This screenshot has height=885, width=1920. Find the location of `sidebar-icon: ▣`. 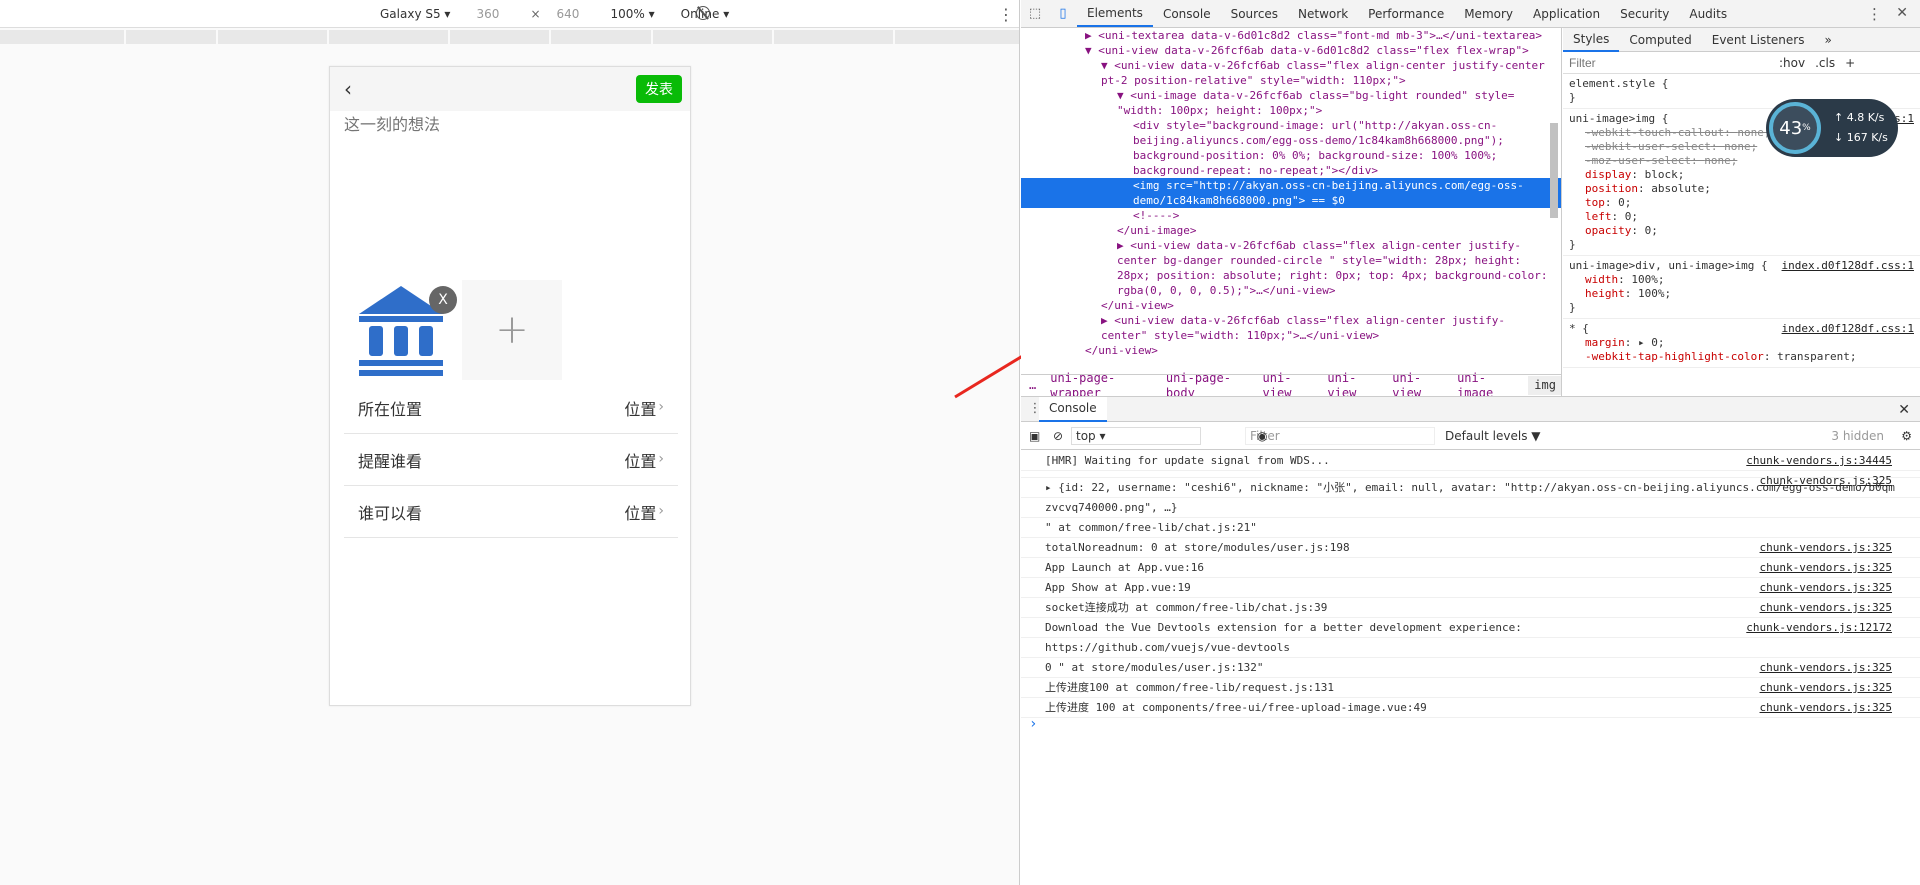

sidebar-icon: ▣ is located at coordinates (1034, 436).